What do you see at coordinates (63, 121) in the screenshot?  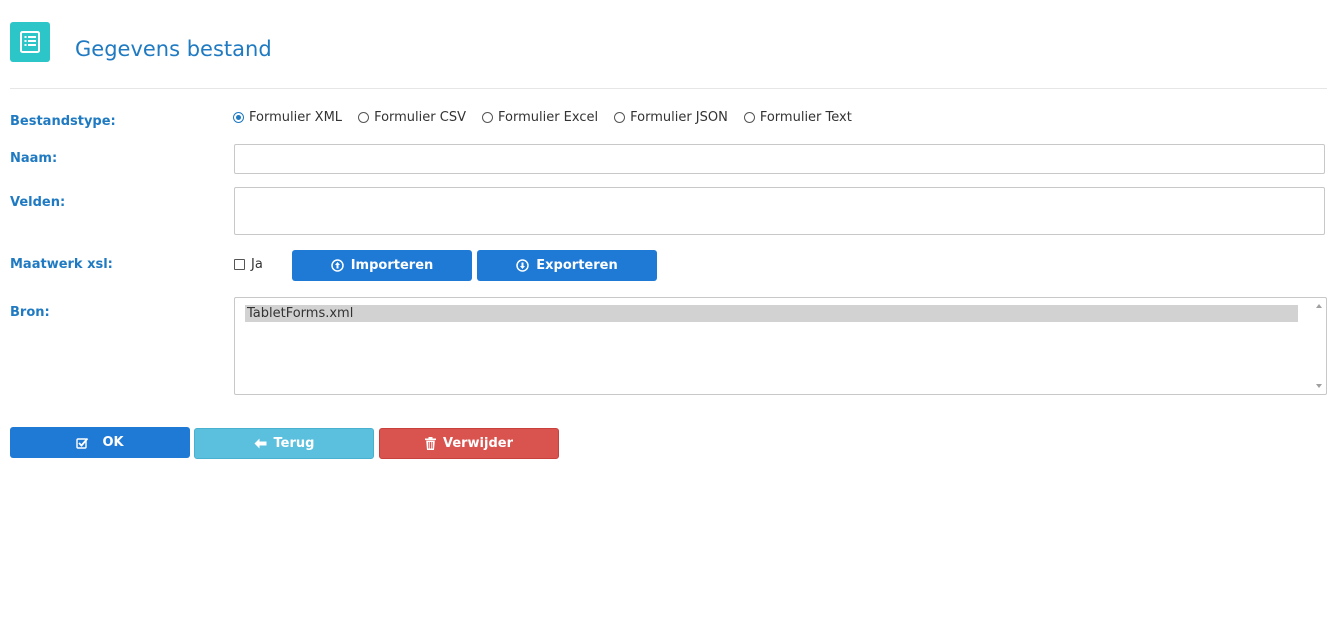 I see `bestandstype-label: Bestandstype:` at bounding box center [63, 121].